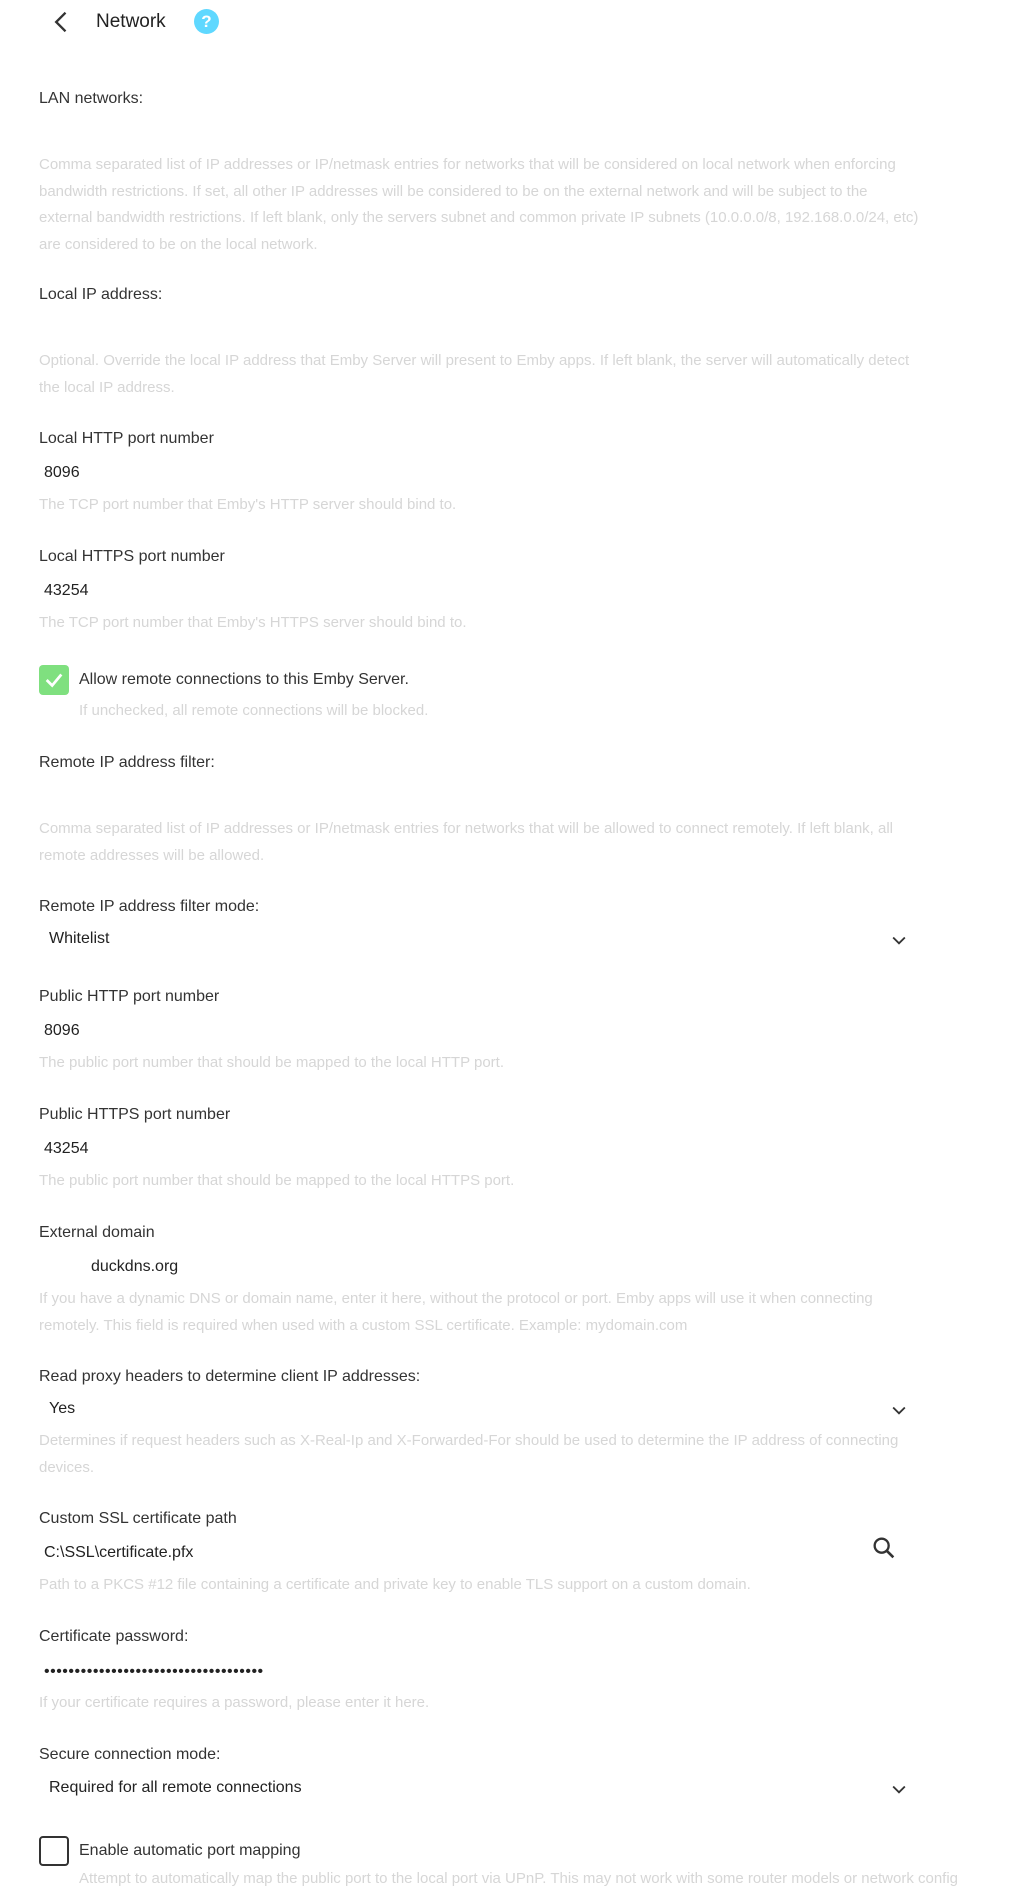 This screenshot has height=1886, width=1030. Describe the element at coordinates (62, 1408) in the screenshot. I see `read-proxy-headers-value: Yes` at that location.